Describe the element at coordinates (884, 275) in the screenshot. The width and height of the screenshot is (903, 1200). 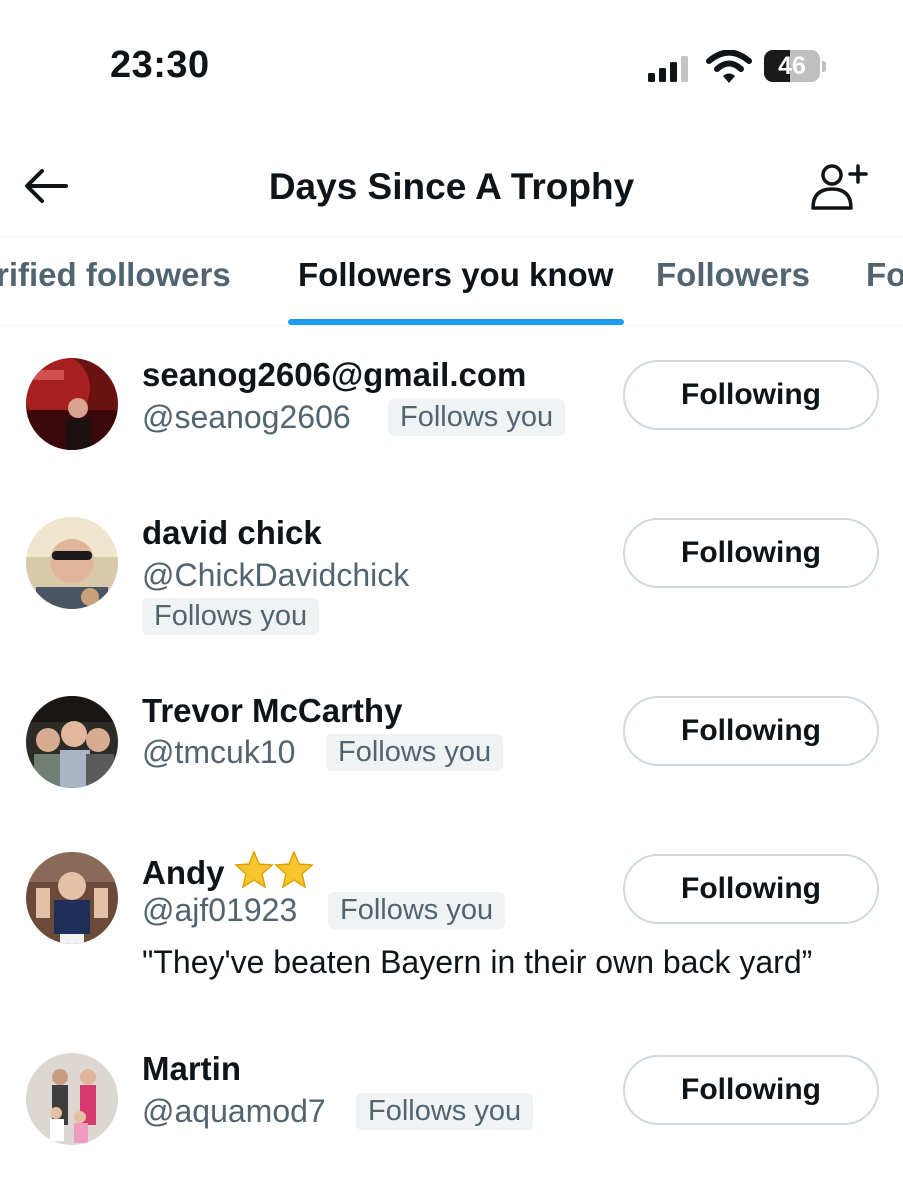
I see `tab-following: Fo` at that location.